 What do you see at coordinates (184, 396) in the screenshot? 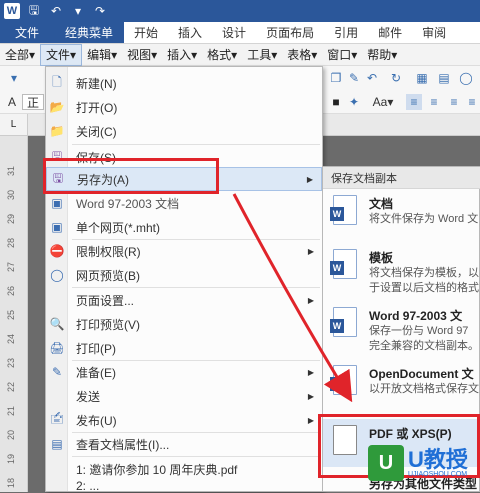
I see `menu-item-send: 发送 ▶` at bounding box center [184, 396].